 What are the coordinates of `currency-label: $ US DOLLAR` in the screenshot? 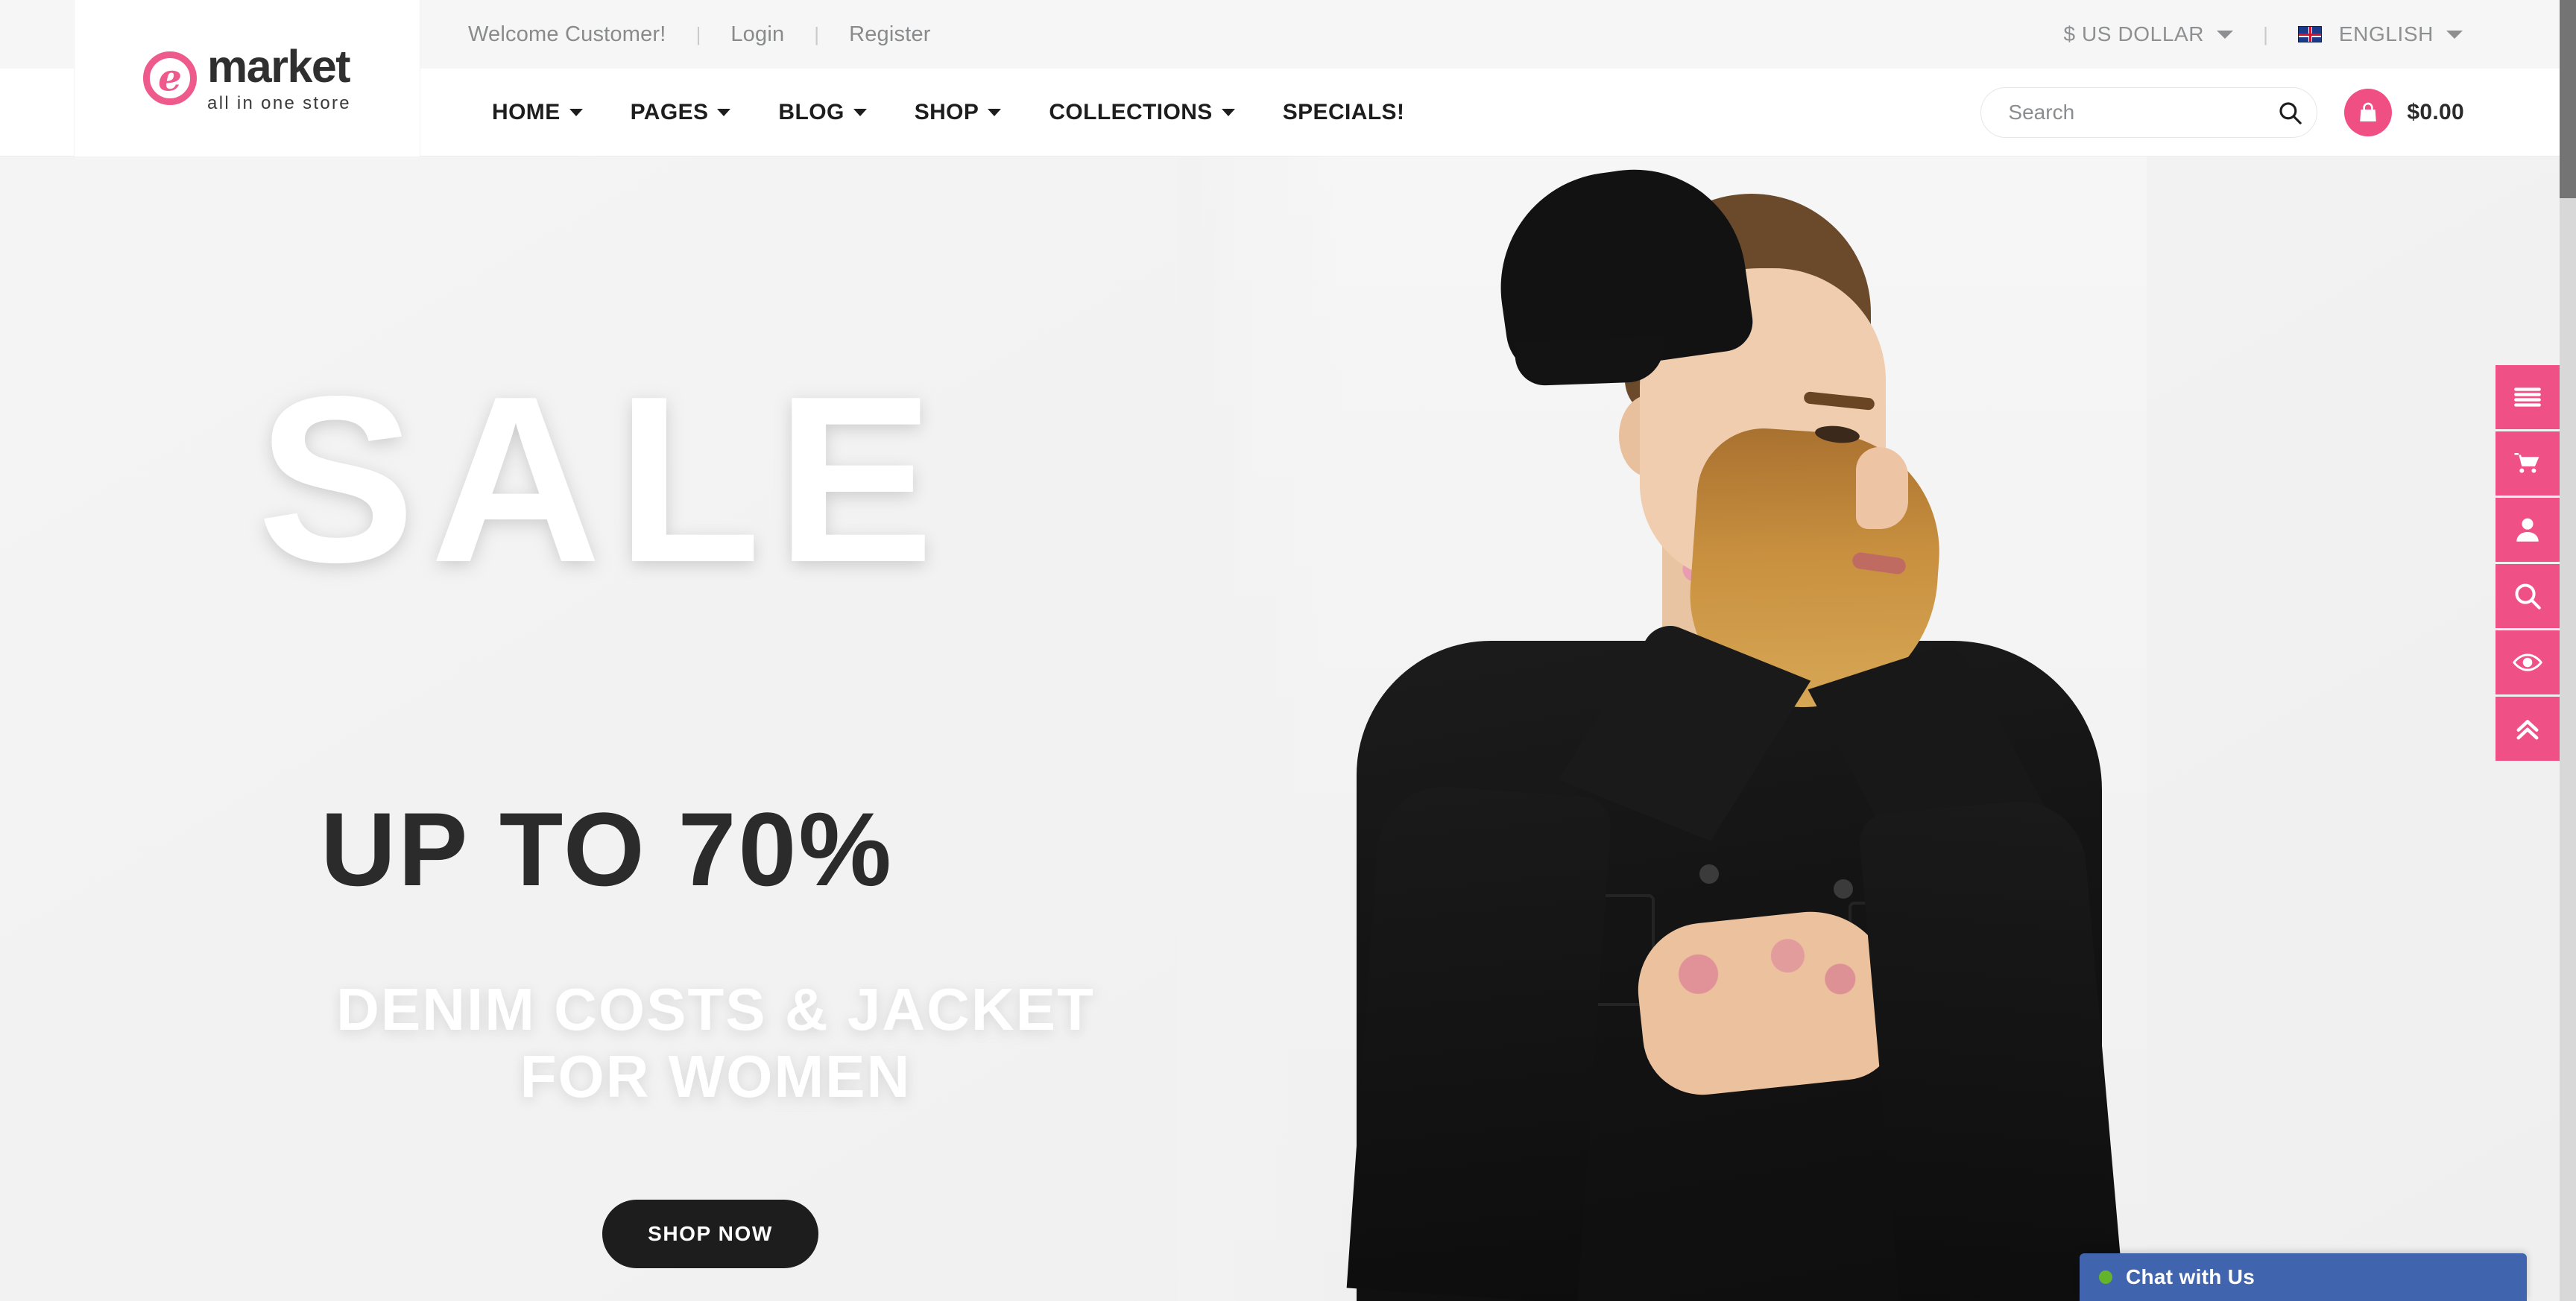 It's located at (2134, 33).